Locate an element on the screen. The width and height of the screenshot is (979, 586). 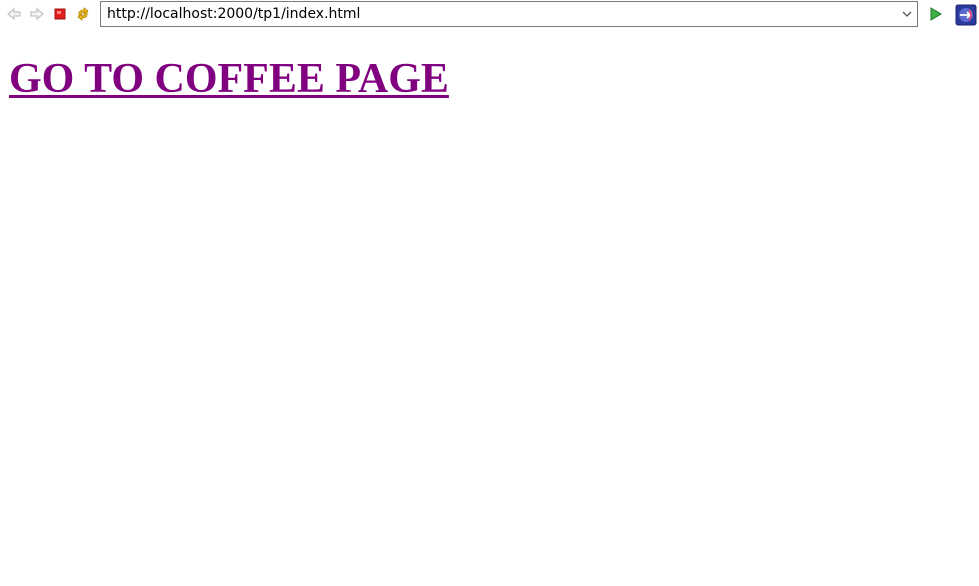
play-icon is located at coordinates (936, 14).